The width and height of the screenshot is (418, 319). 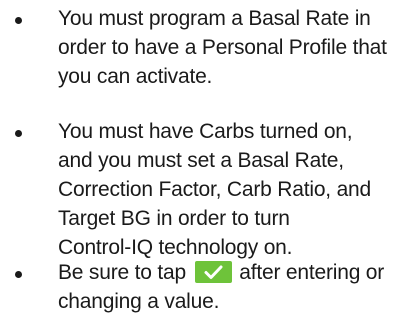 What do you see at coordinates (213, 272) in the screenshot?
I see `checkmark-save-icon` at bounding box center [213, 272].